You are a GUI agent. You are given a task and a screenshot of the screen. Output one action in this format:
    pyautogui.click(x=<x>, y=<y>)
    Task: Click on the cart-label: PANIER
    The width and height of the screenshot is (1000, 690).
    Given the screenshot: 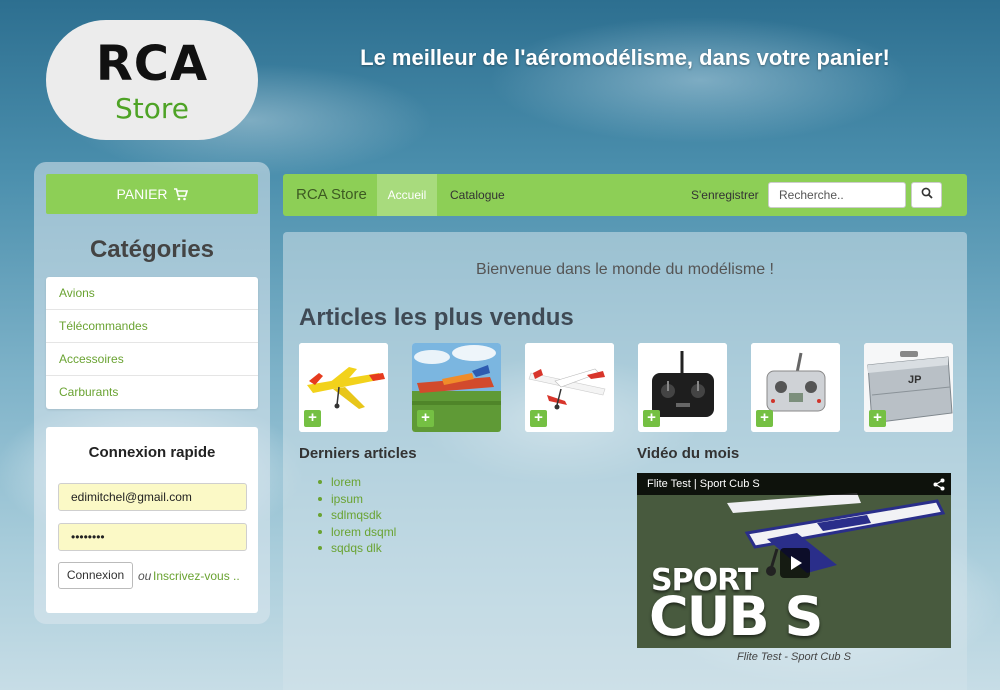 What is the action you would take?
    pyautogui.click(x=142, y=194)
    